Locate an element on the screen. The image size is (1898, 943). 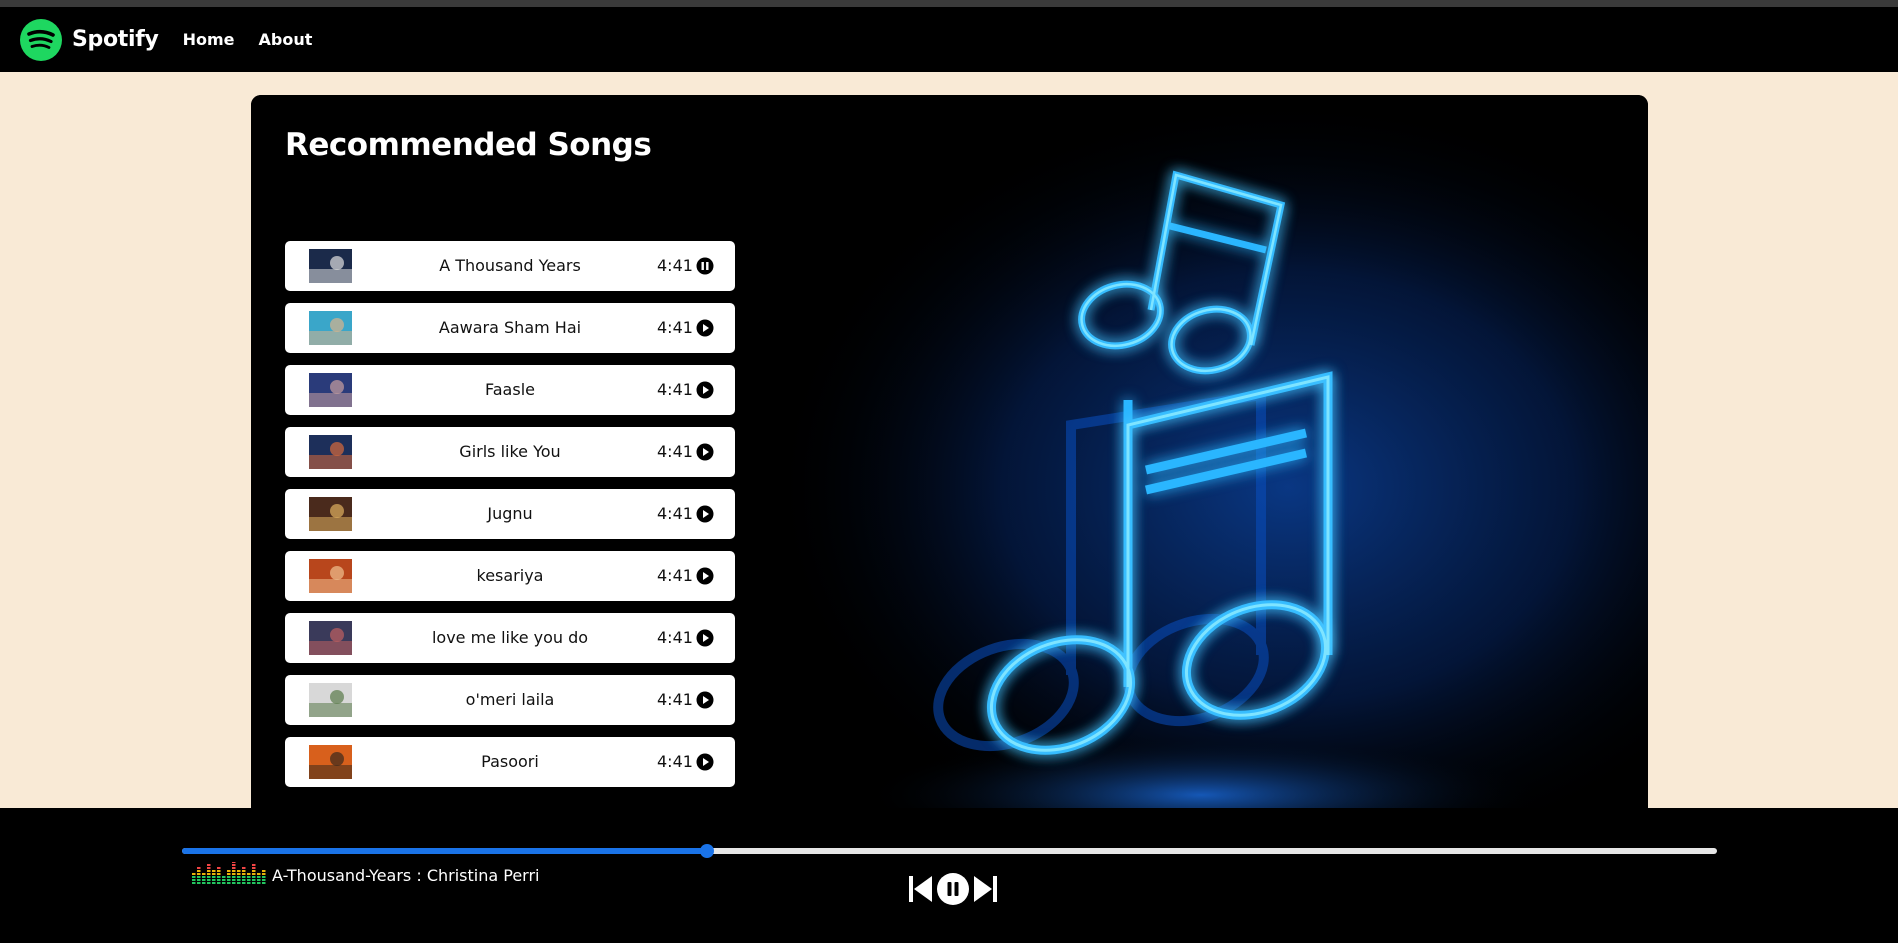
page-title: Recommended Songs is located at coordinates (468, 145).